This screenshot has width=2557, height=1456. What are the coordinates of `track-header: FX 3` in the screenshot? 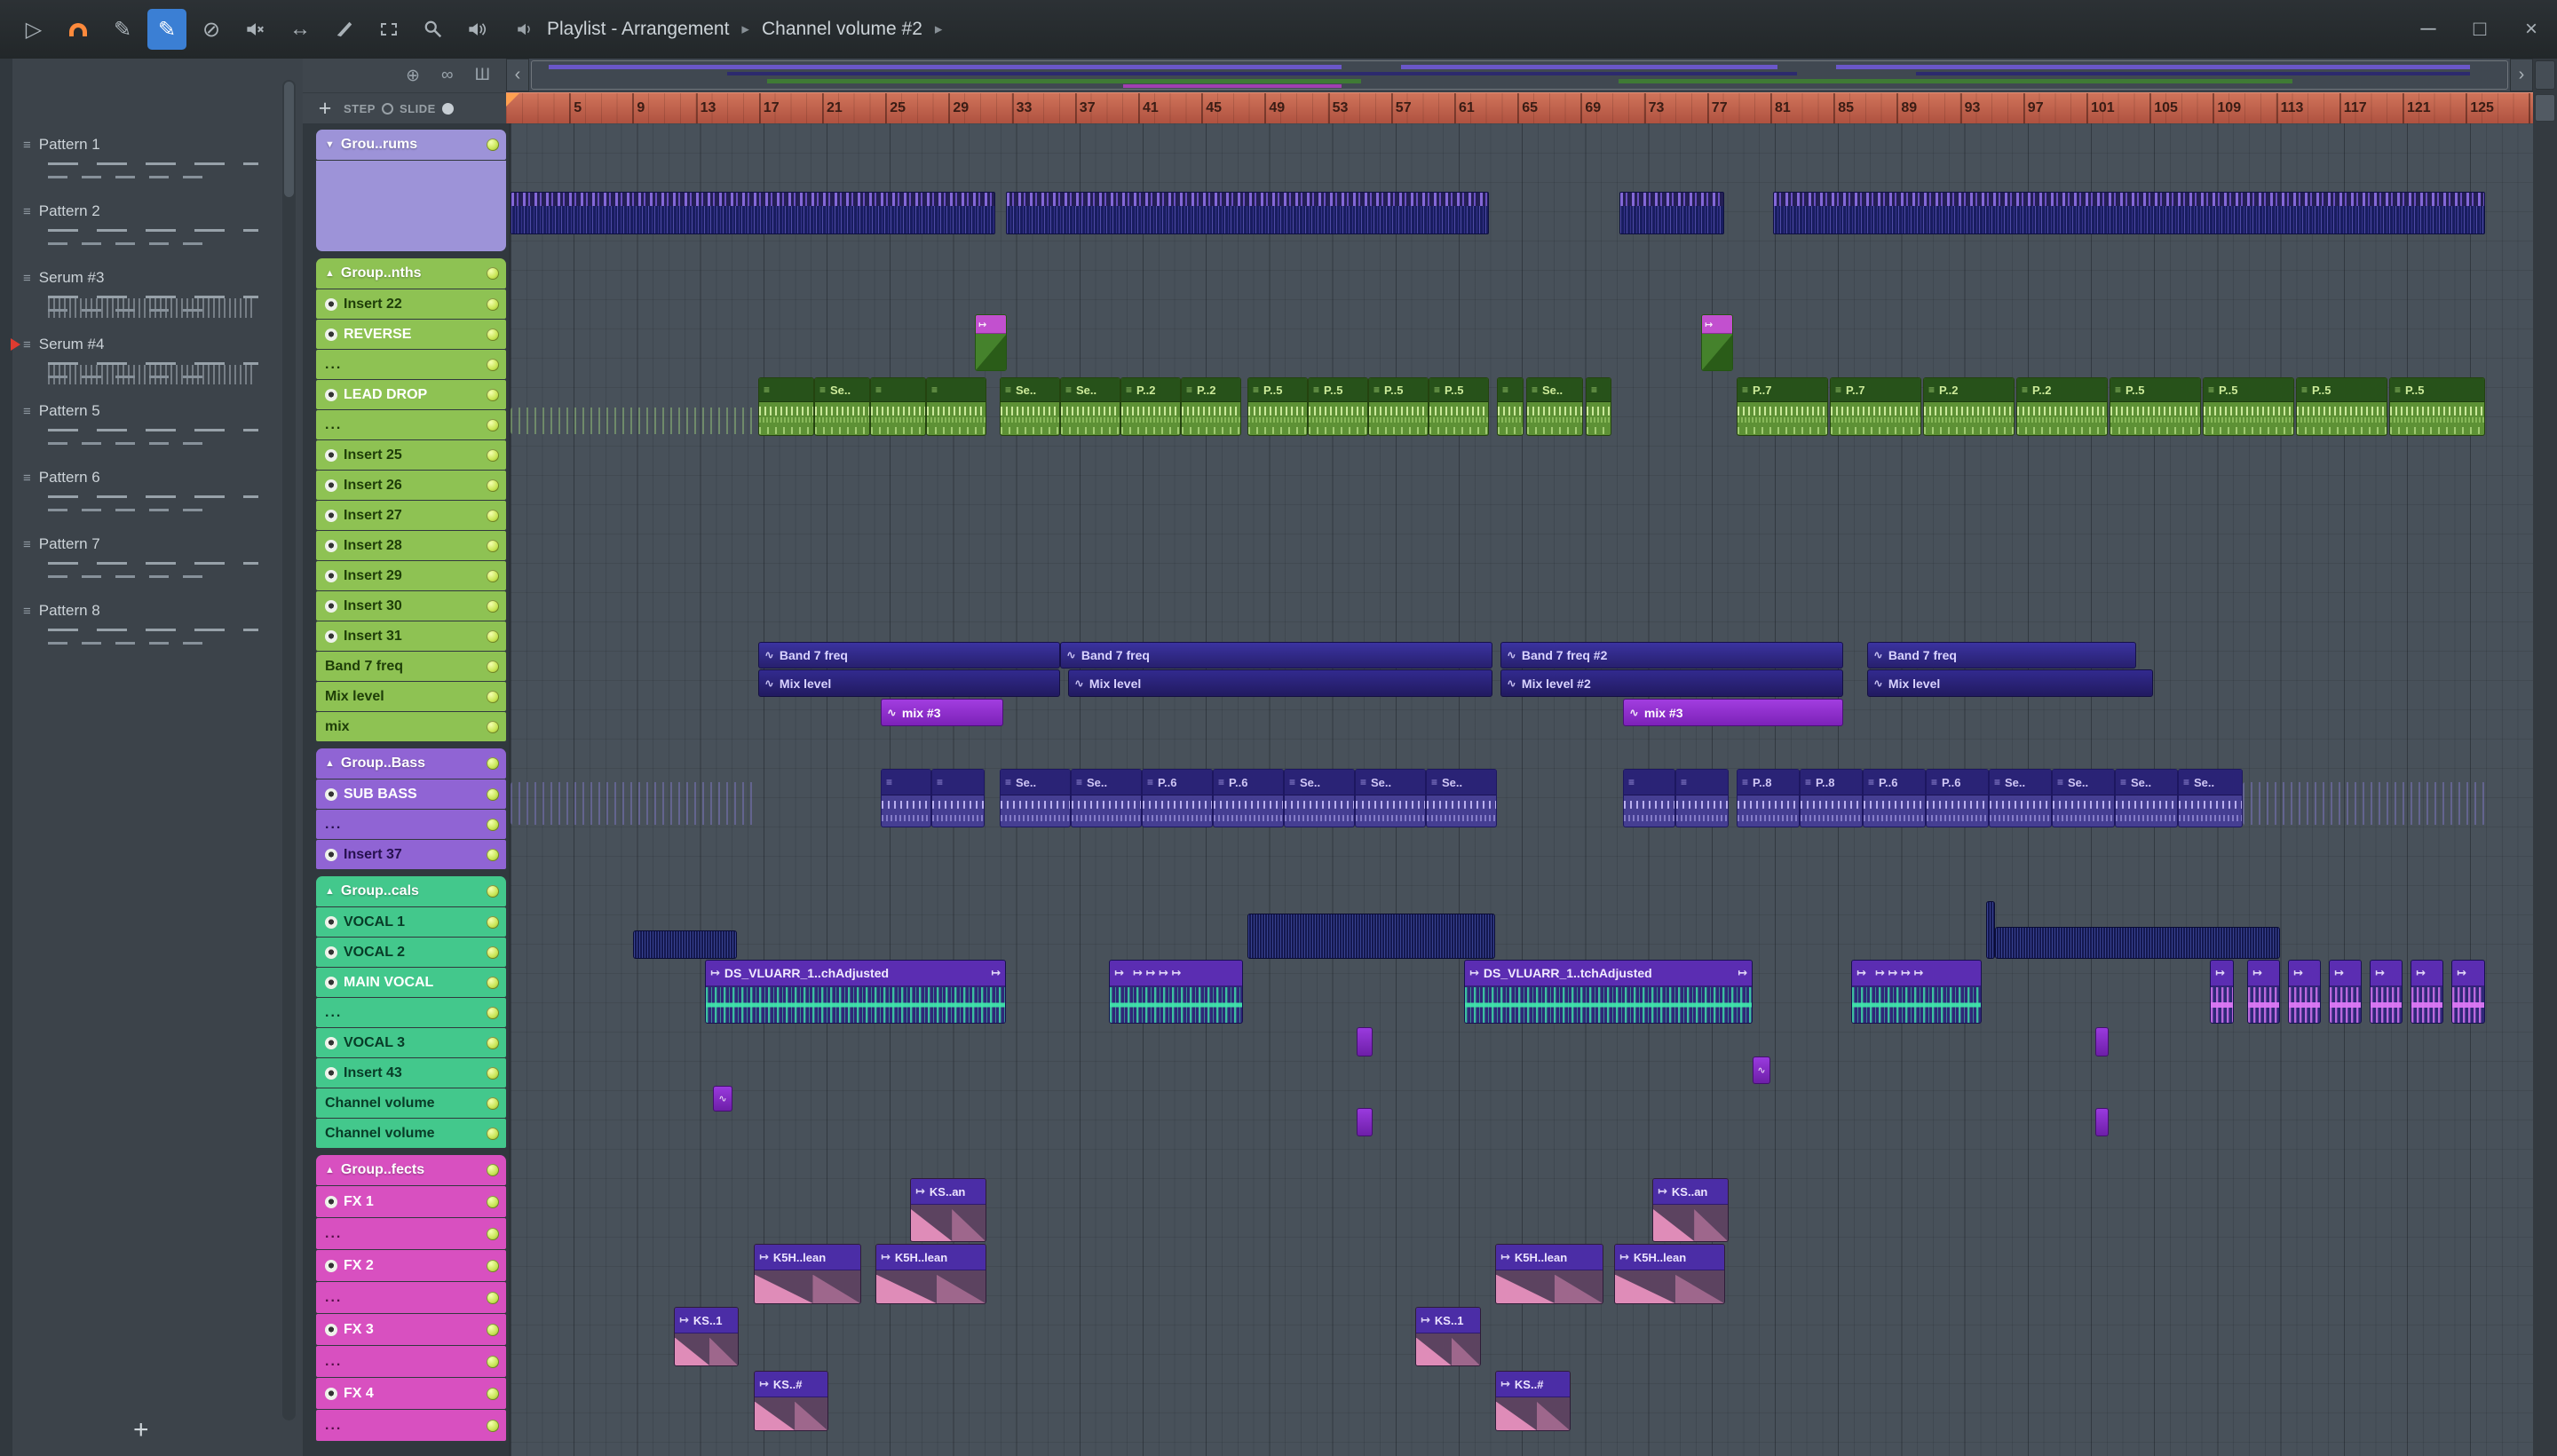 It's located at (411, 1329).